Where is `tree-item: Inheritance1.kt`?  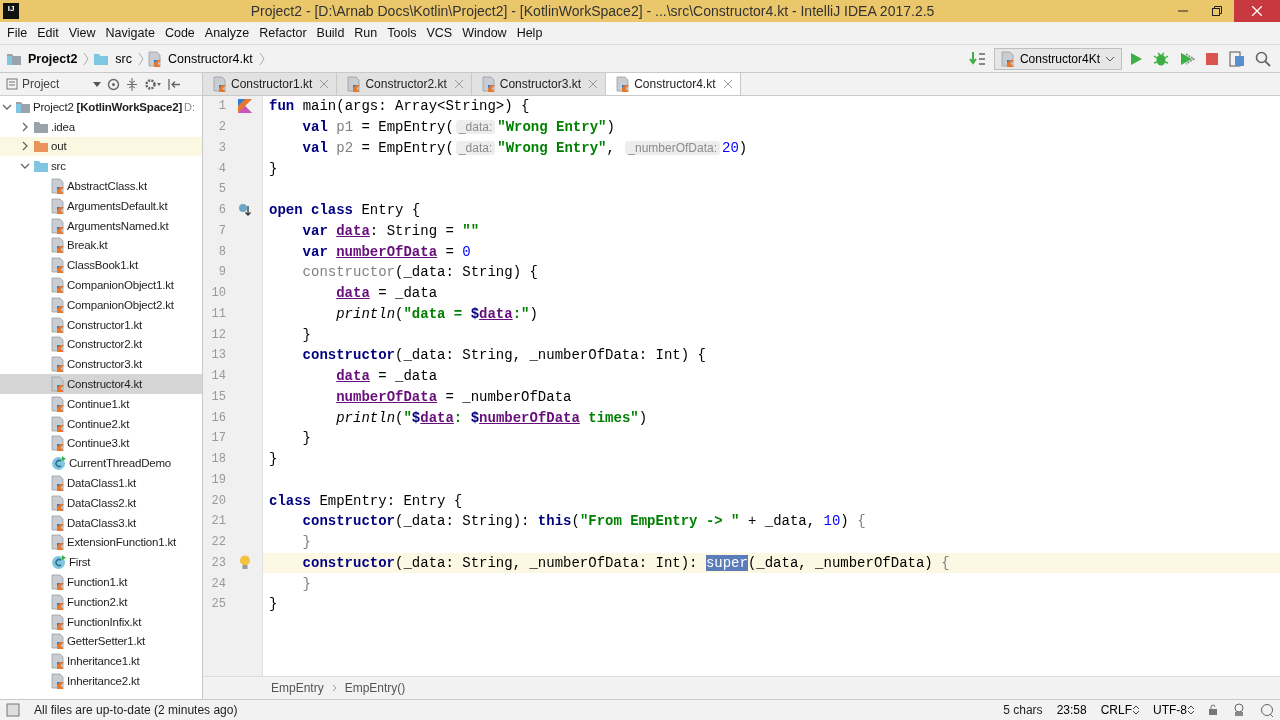
tree-item: Inheritance1.kt is located at coordinates (101, 661).